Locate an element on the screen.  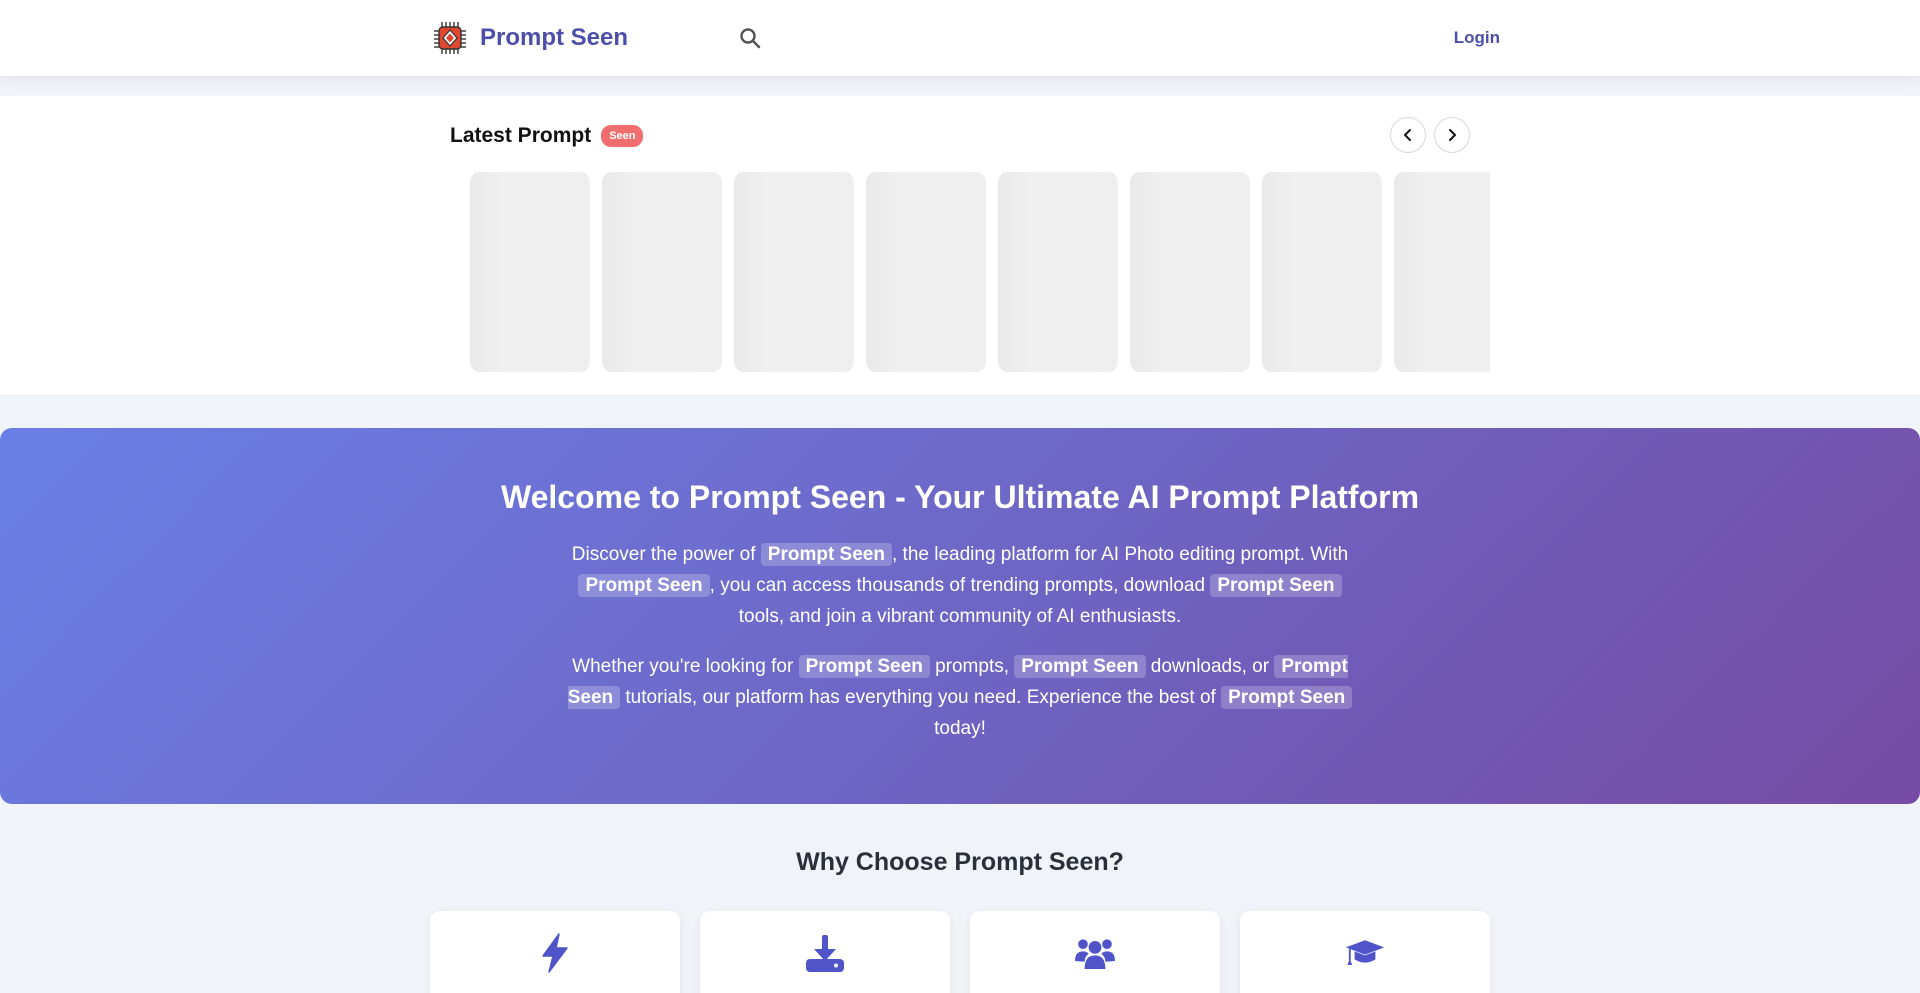
chevron-right-icon is located at coordinates (1452, 135).